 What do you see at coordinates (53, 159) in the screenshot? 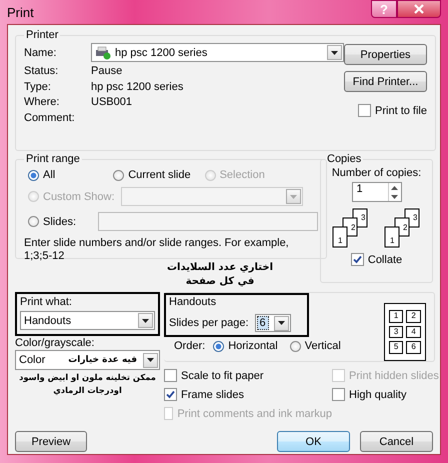
I see `group-label: Print range` at bounding box center [53, 159].